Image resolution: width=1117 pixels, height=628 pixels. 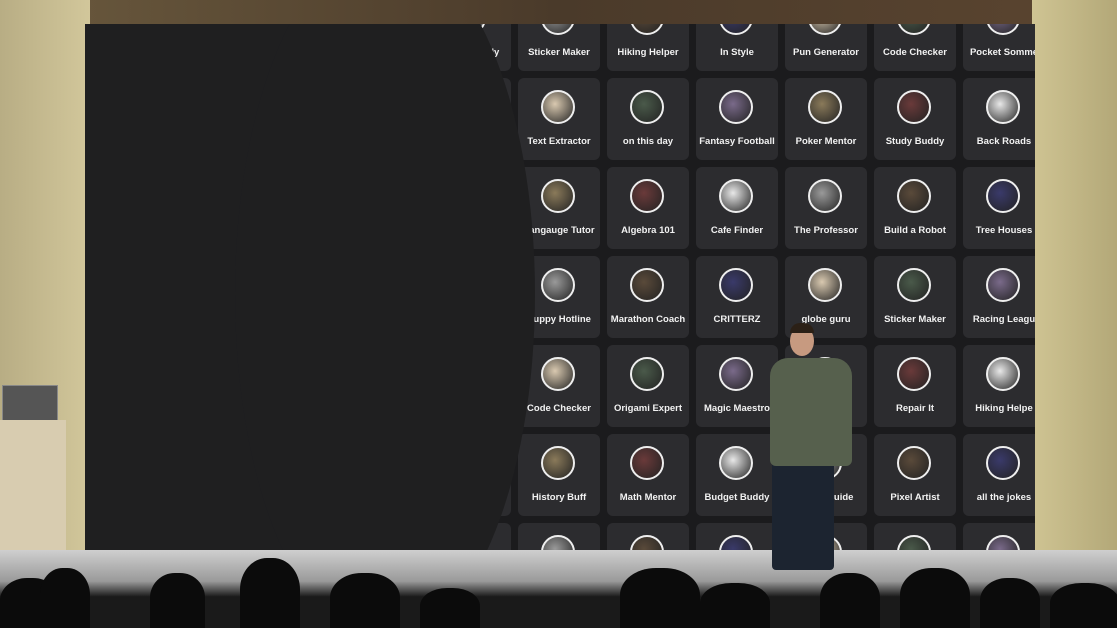 I want to click on gpt-tile: The Professor, so click(x=826, y=208).